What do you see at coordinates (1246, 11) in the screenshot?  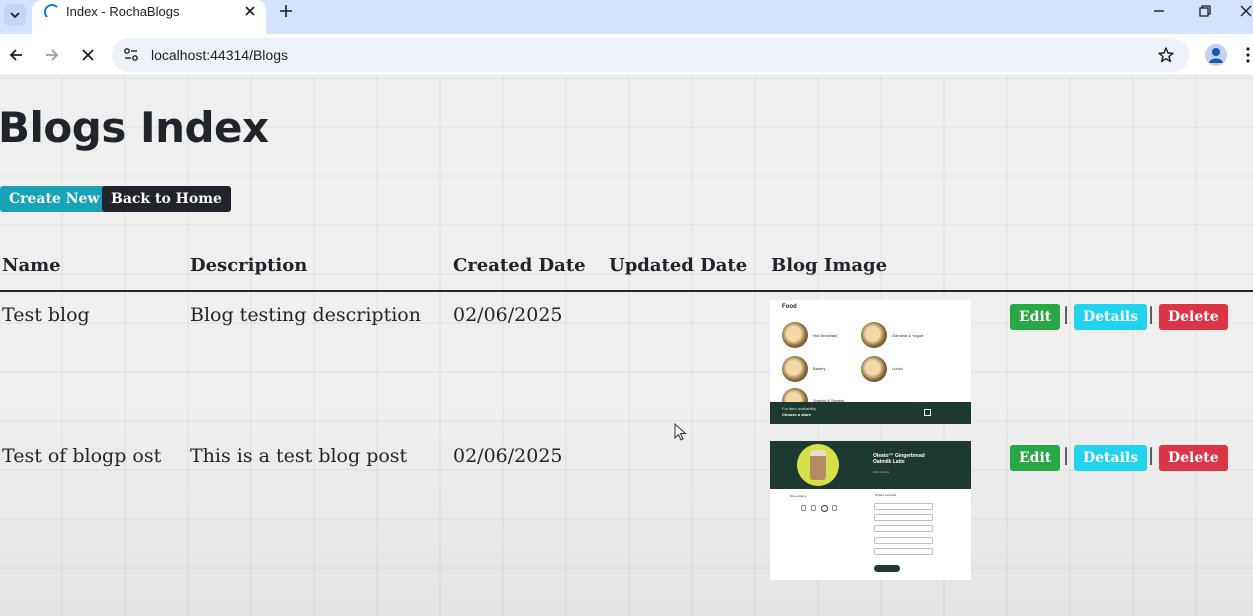 I see `close-window-icon` at bounding box center [1246, 11].